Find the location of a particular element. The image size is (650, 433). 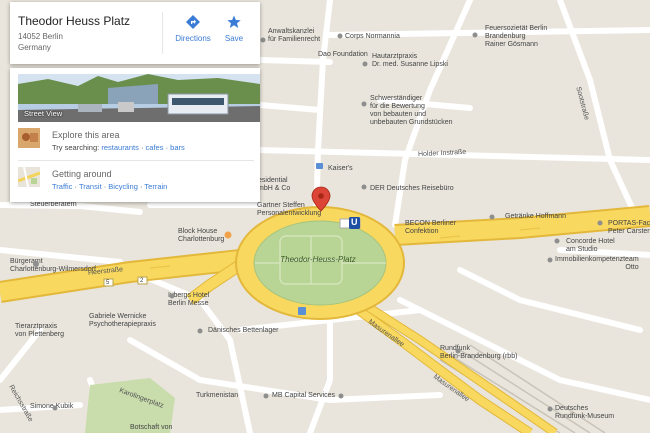

directions-label: Directions is located at coordinates (193, 38).